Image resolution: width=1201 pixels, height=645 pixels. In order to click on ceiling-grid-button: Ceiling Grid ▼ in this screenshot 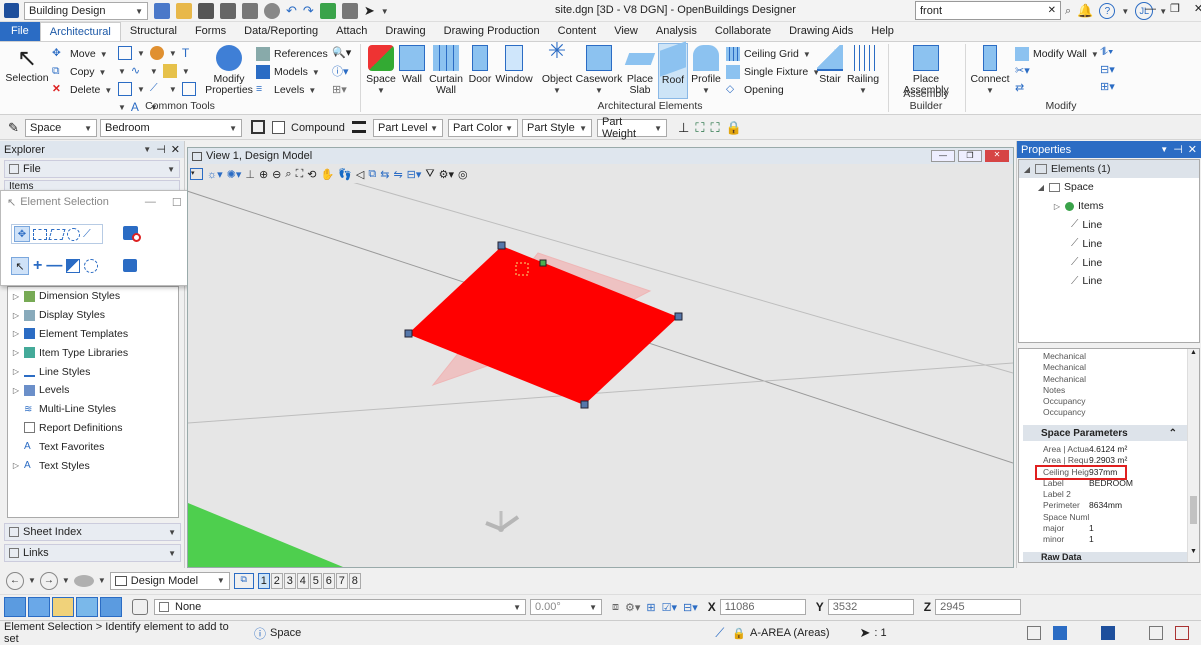, I will do `click(768, 54)`.